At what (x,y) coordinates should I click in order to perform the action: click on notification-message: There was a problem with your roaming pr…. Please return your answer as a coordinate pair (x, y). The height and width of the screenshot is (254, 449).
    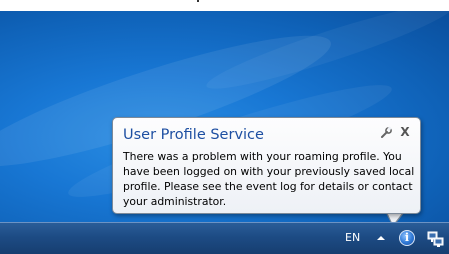
    Looking at the image, I should click on (269, 179).